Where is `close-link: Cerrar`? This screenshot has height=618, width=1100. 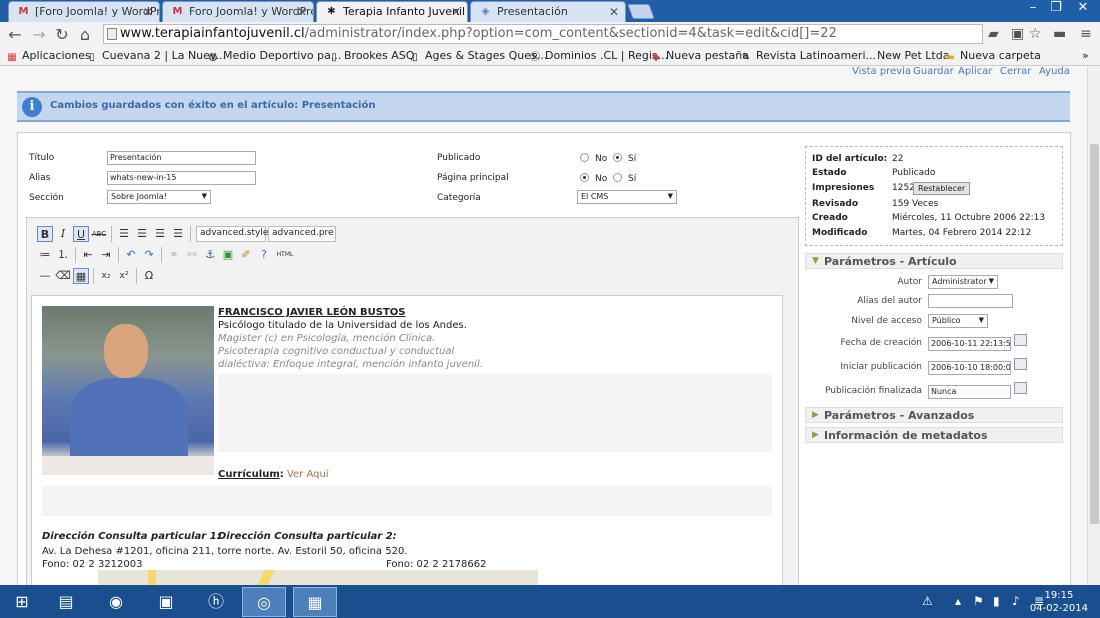 close-link: Cerrar is located at coordinates (1015, 71).